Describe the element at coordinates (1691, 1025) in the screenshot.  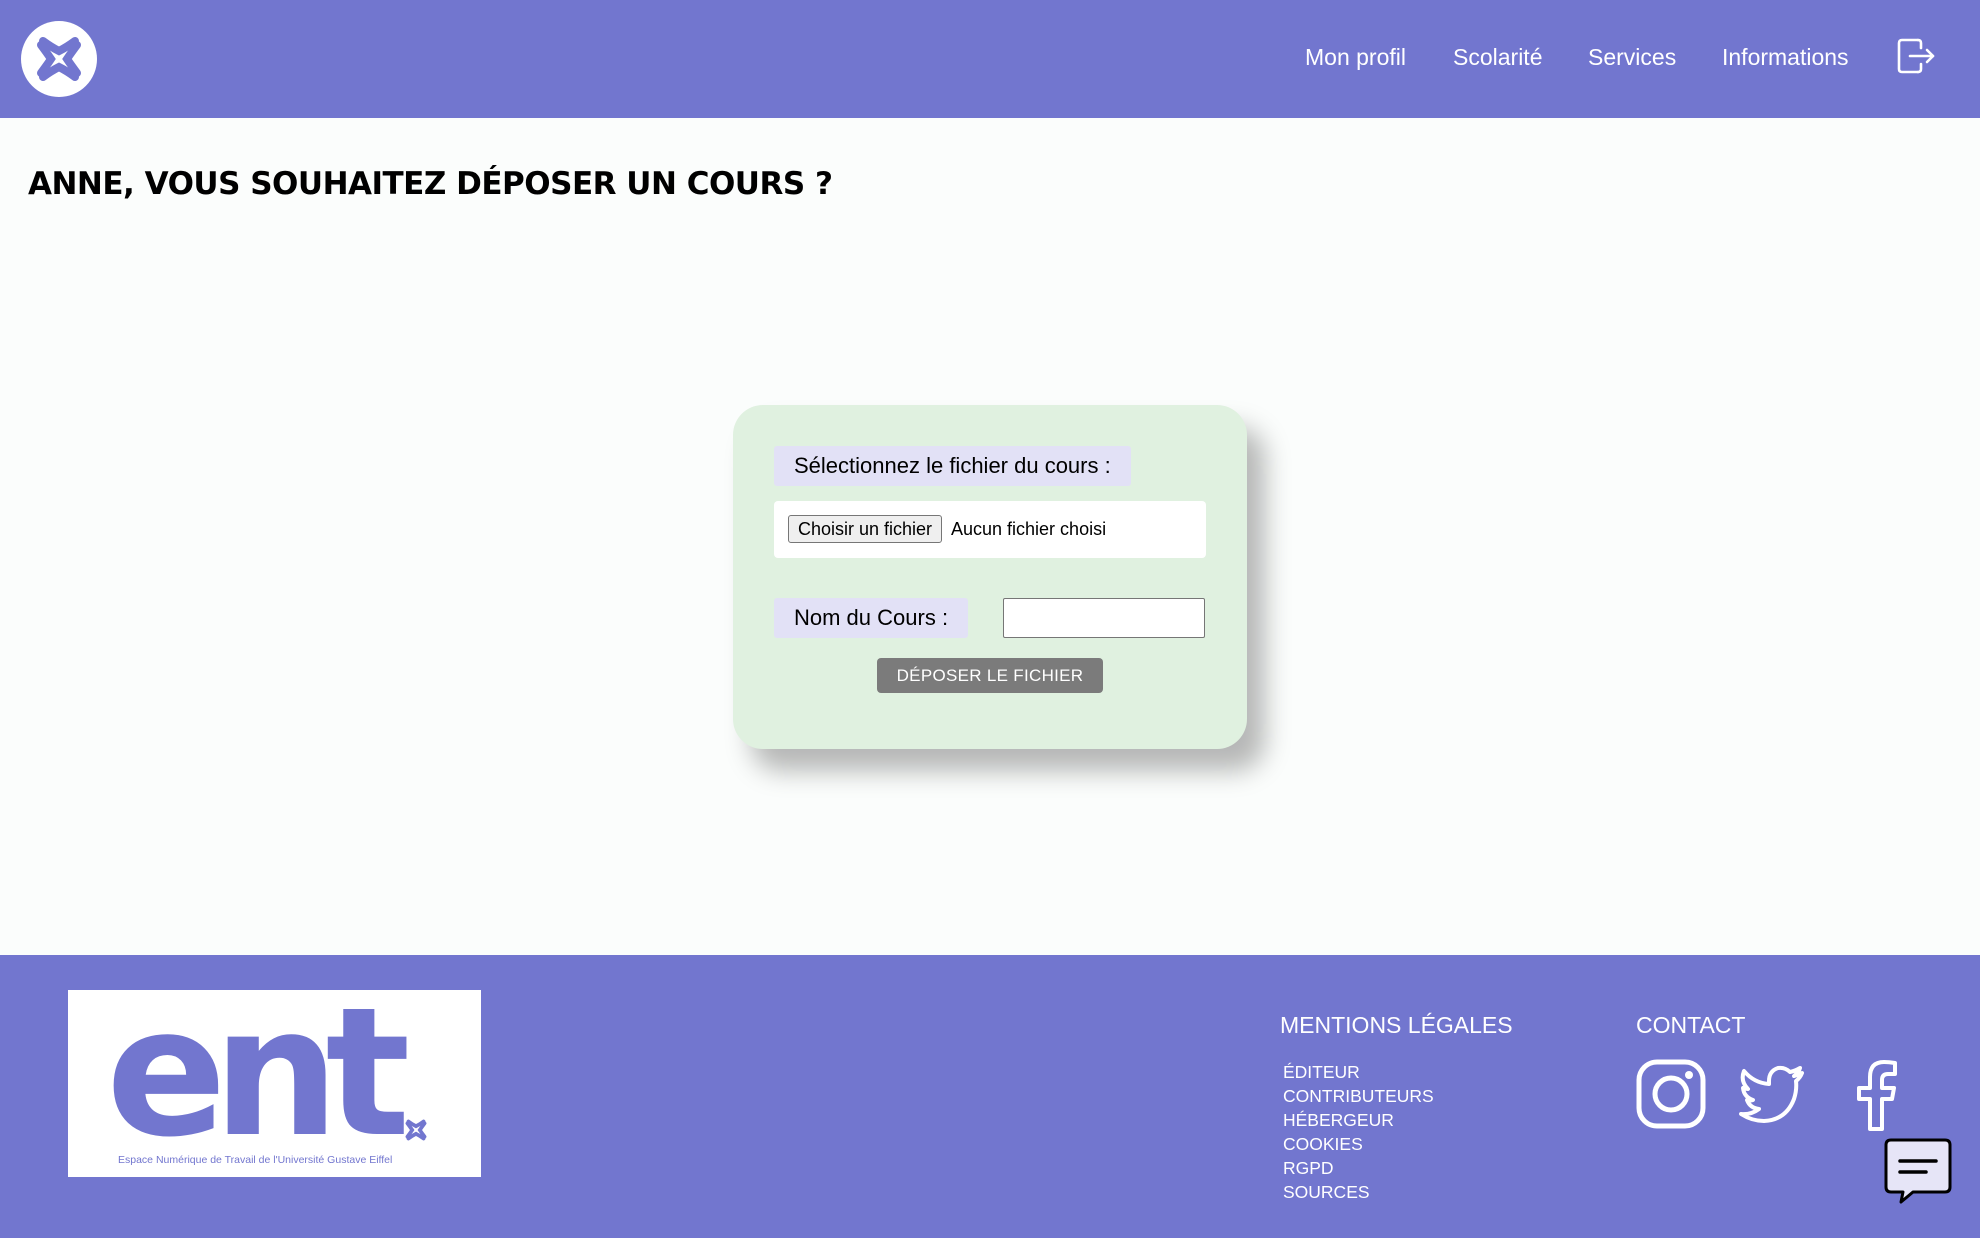
I see `contact-heading: CONTACT` at that location.